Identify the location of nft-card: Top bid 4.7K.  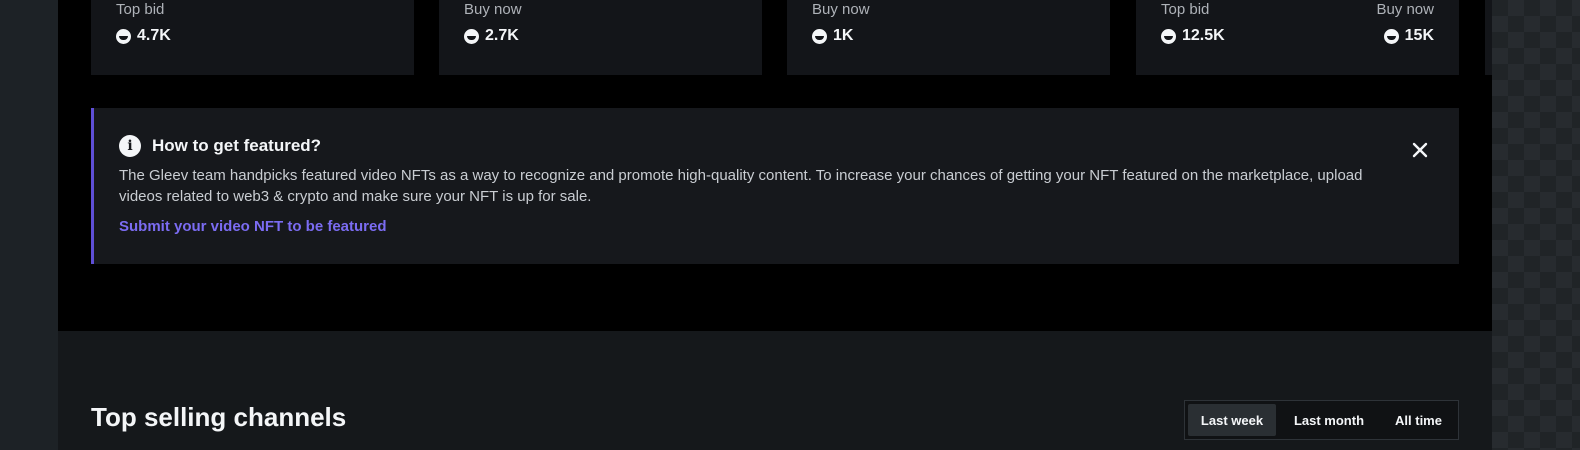
(252, 37).